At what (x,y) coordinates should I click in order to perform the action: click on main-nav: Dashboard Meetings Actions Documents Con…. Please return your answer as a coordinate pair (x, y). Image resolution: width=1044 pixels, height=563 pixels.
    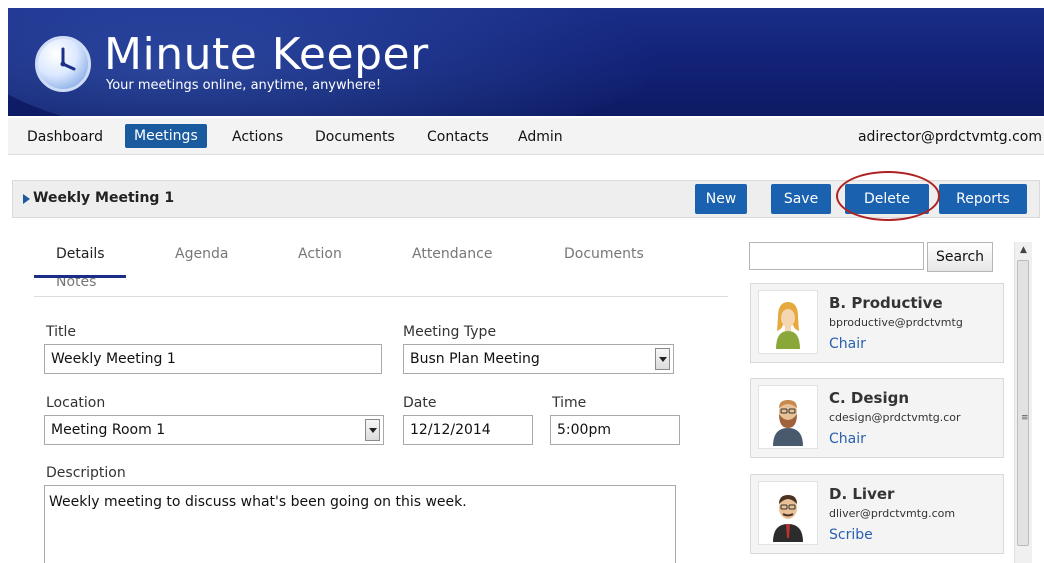
    Looking at the image, I should click on (526, 136).